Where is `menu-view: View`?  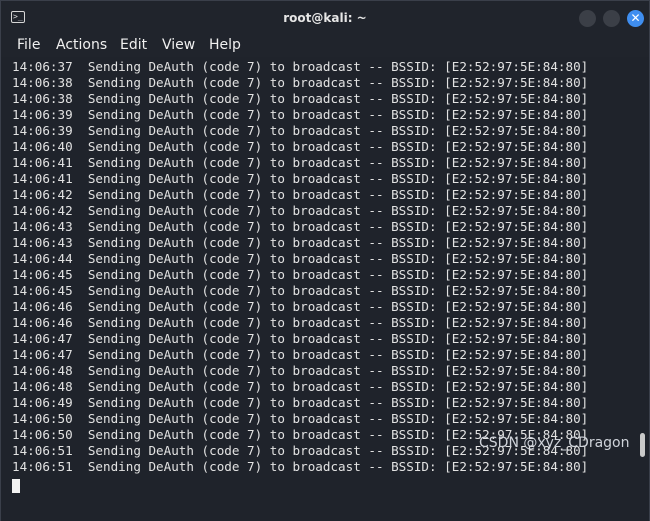 menu-view: View is located at coordinates (178, 45).